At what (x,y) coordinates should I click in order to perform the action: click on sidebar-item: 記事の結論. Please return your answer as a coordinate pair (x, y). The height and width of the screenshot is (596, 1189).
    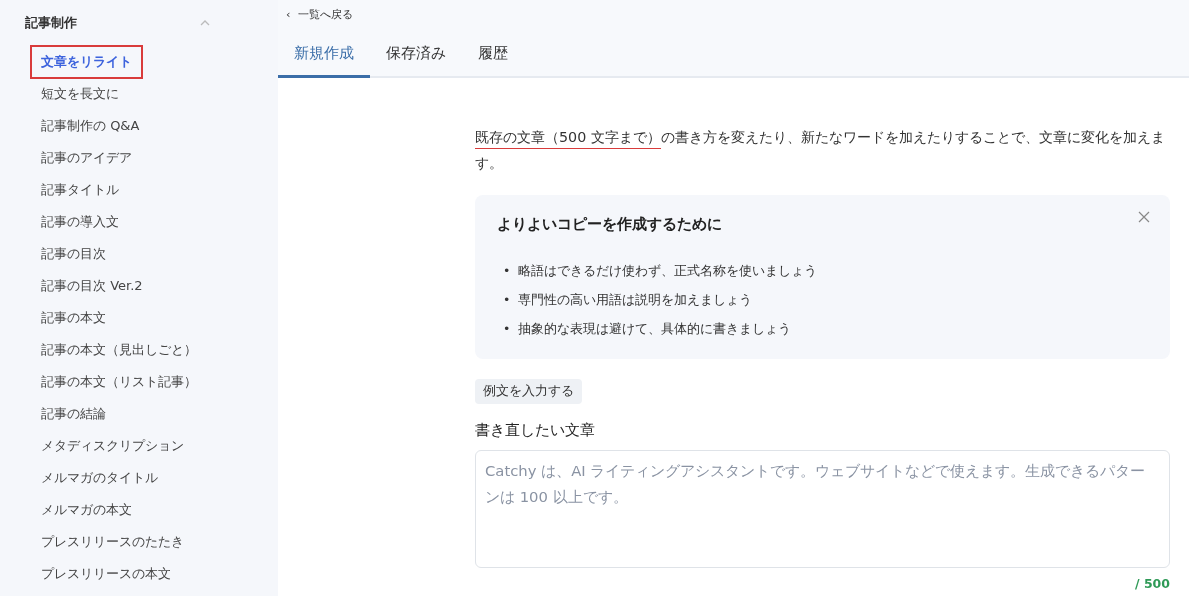
    Looking at the image, I should click on (73, 414).